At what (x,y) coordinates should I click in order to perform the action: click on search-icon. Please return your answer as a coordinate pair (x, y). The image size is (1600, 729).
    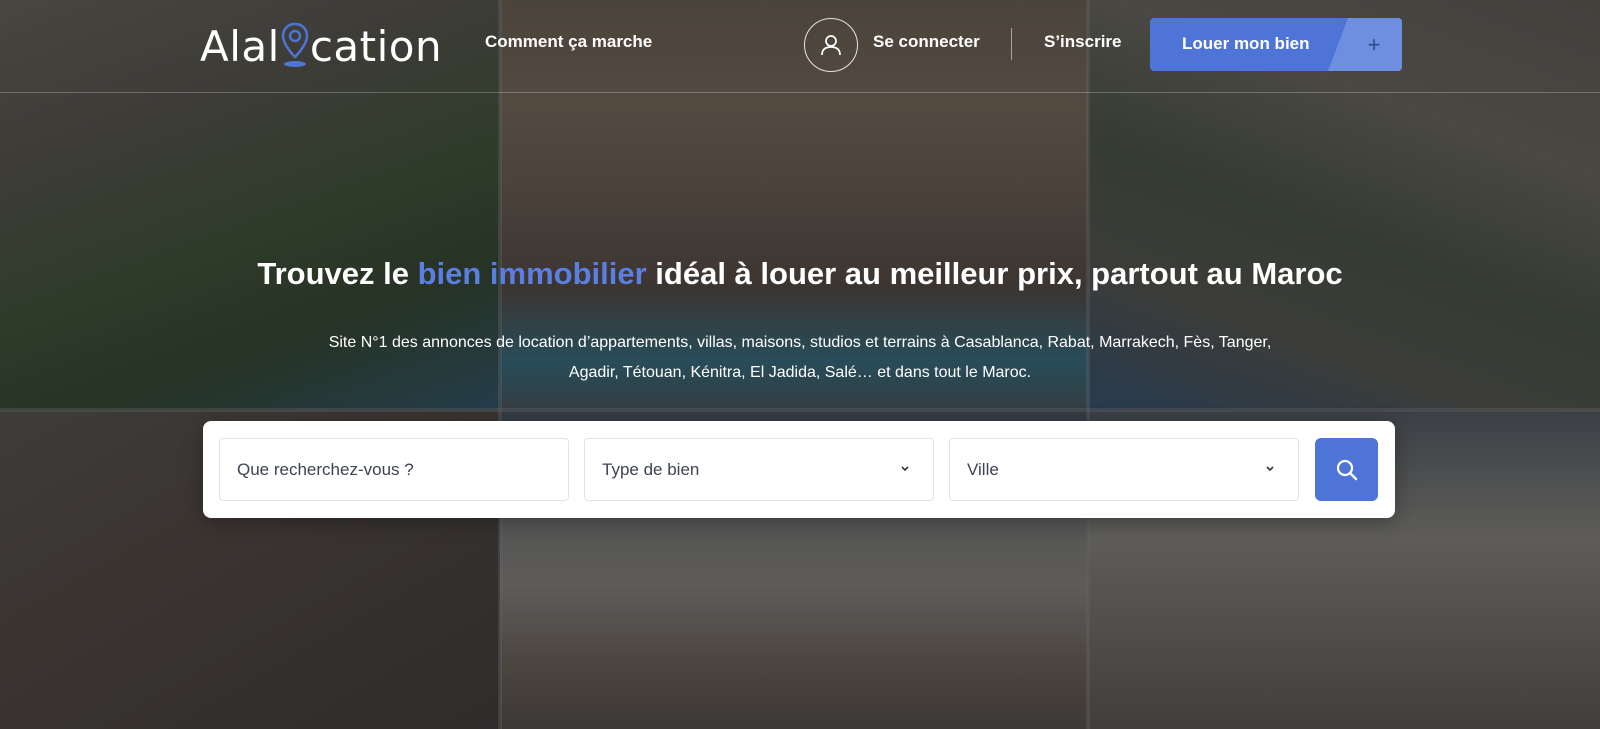
    Looking at the image, I should click on (1346, 469).